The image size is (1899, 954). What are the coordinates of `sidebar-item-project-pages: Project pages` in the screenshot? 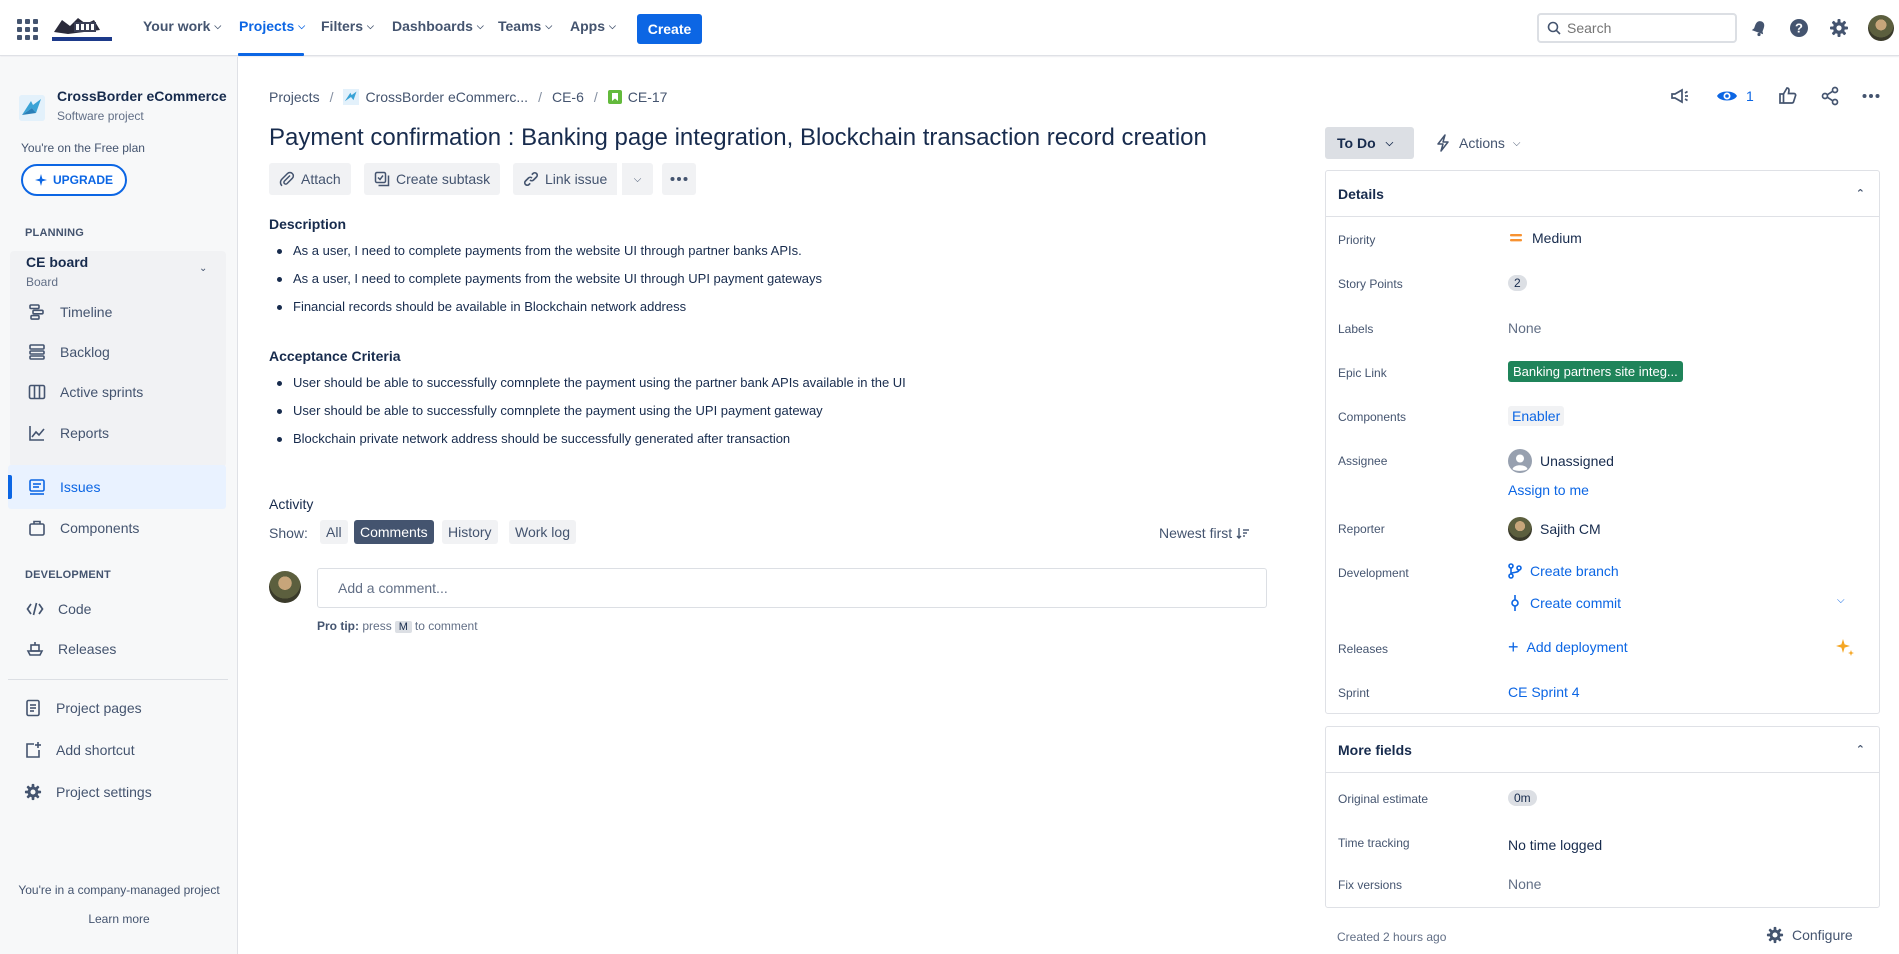 It's located at (124, 708).